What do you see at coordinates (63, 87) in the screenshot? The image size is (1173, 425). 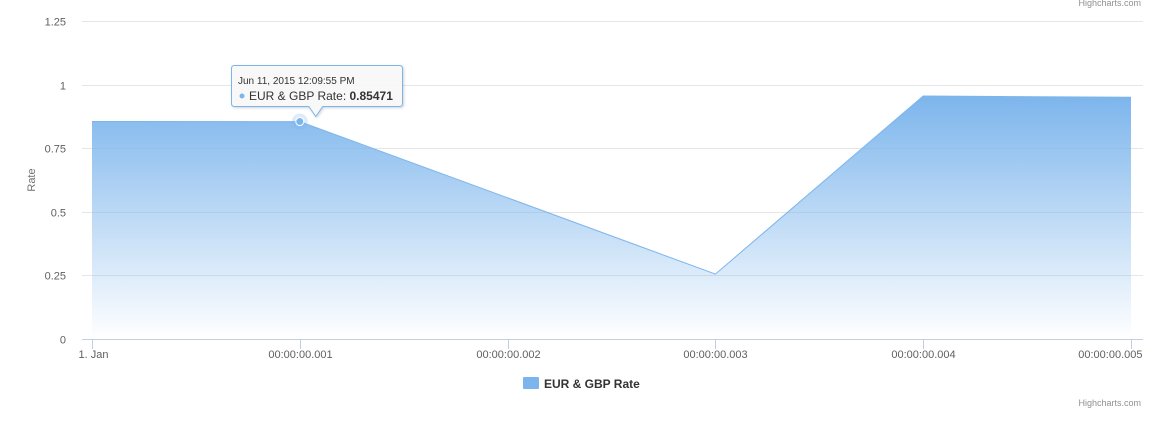 I see `y-tick-label: 1` at bounding box center [63, 87].